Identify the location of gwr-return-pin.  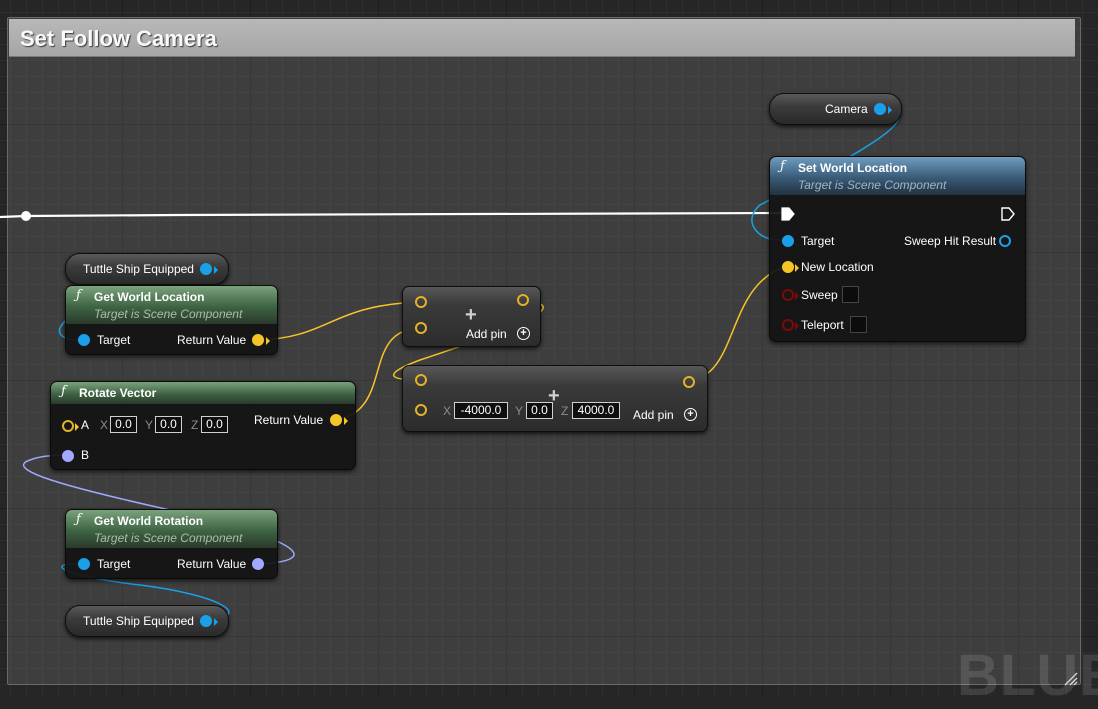
(258, 564).